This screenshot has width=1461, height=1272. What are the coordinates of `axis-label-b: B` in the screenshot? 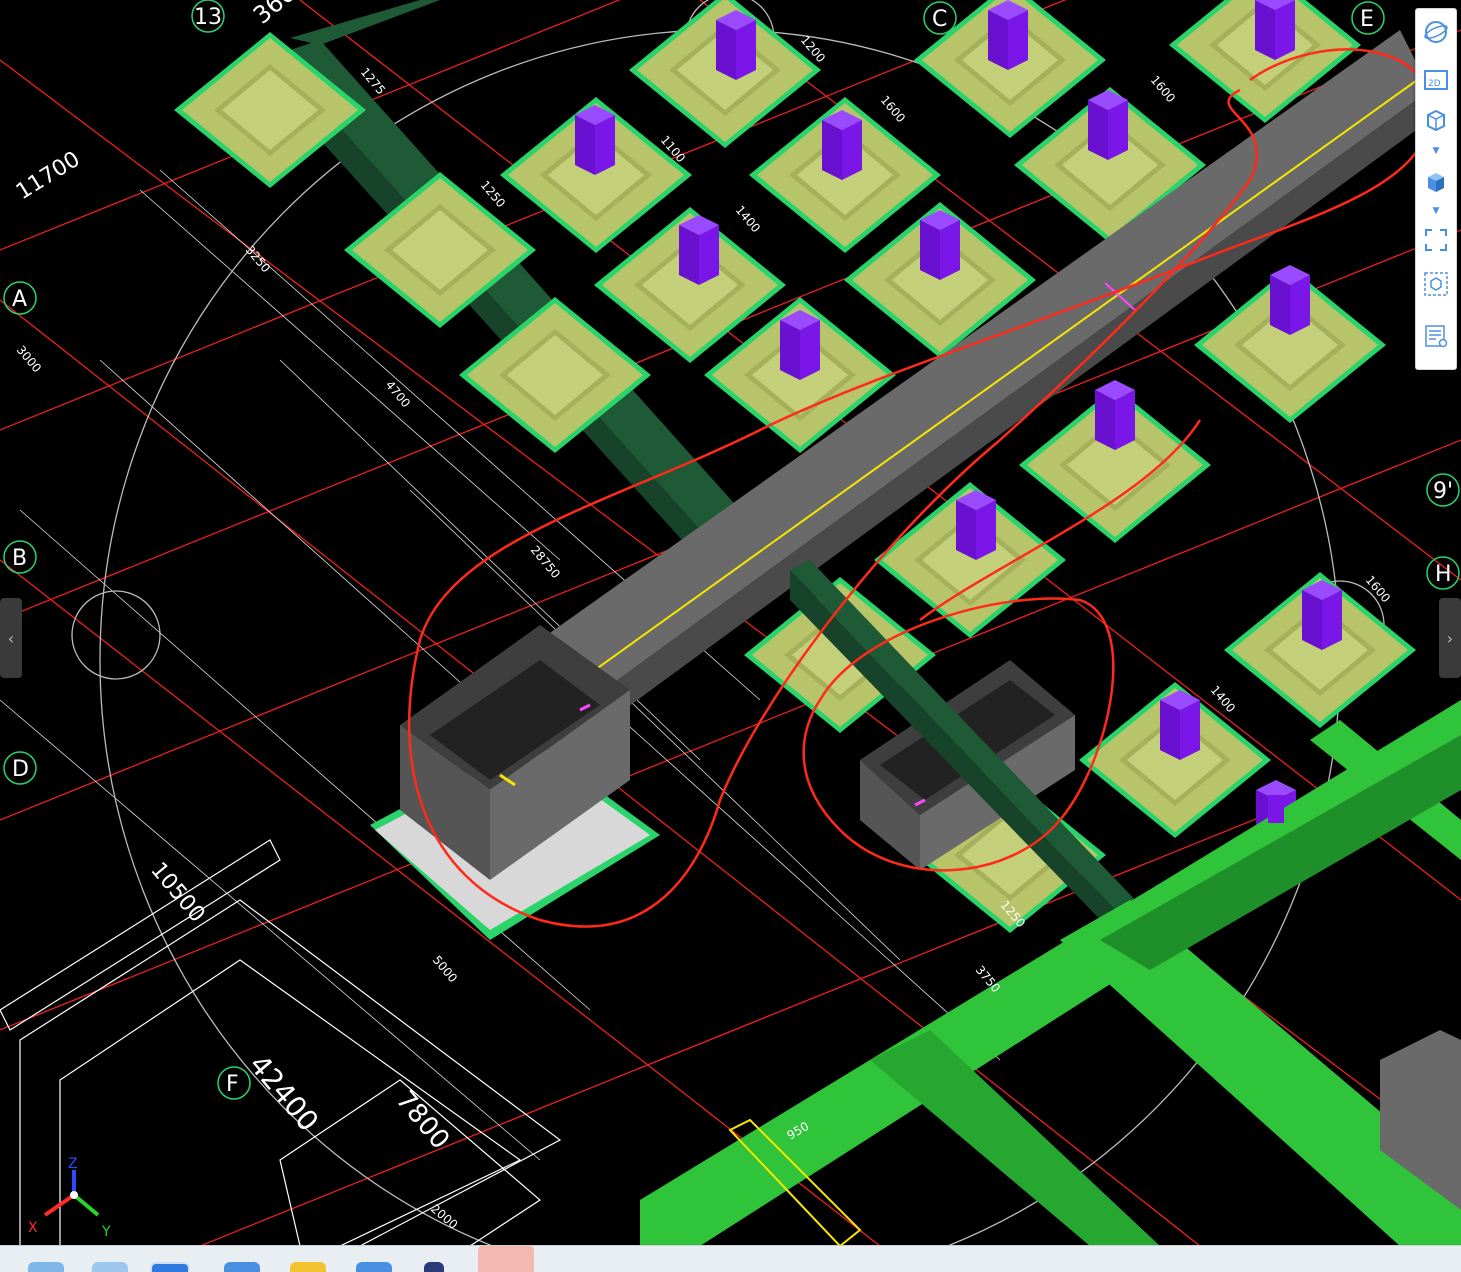 It's located at (19, 558).